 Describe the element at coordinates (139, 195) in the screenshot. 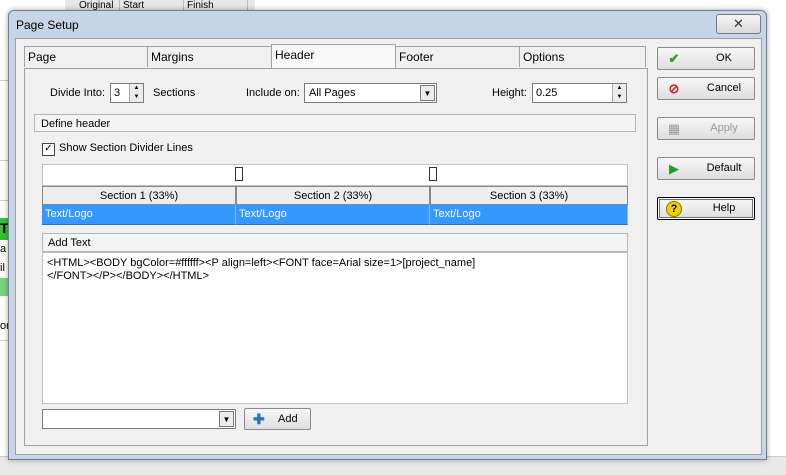

I see `section-header: Section 1 (33%)` at that location.